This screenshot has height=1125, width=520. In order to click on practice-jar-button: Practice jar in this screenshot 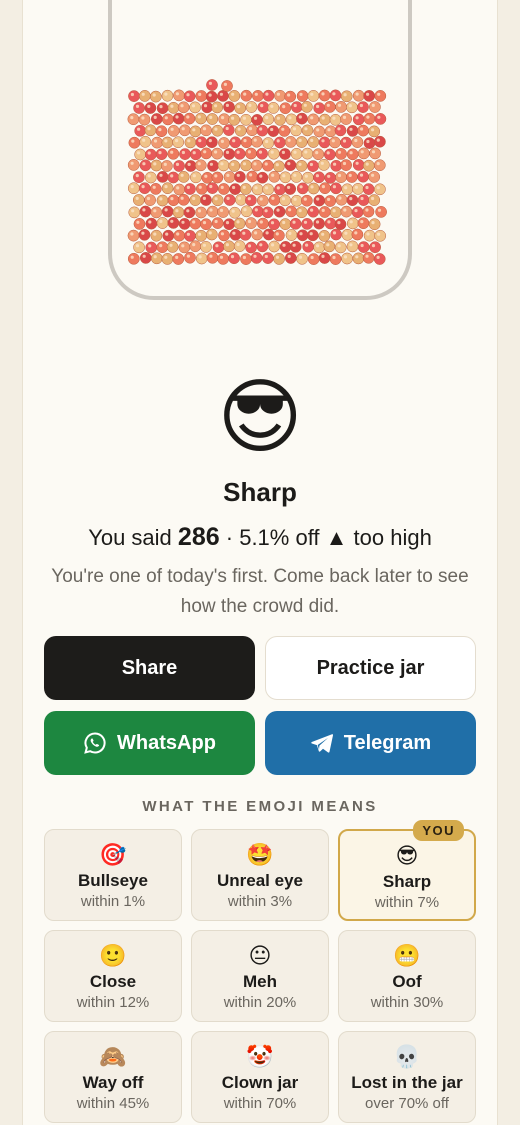, I will do `click(370, 668)`.